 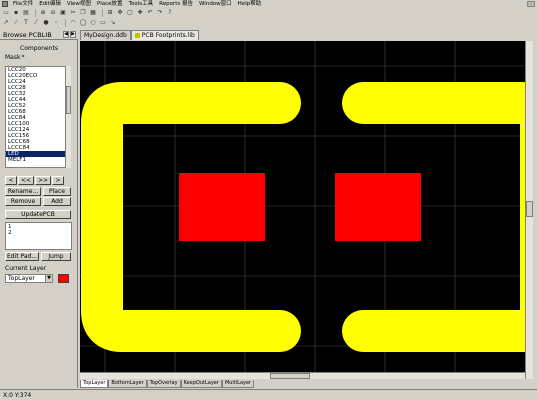 I want to click on save-icon: ▪, so click(x=16, y=13).